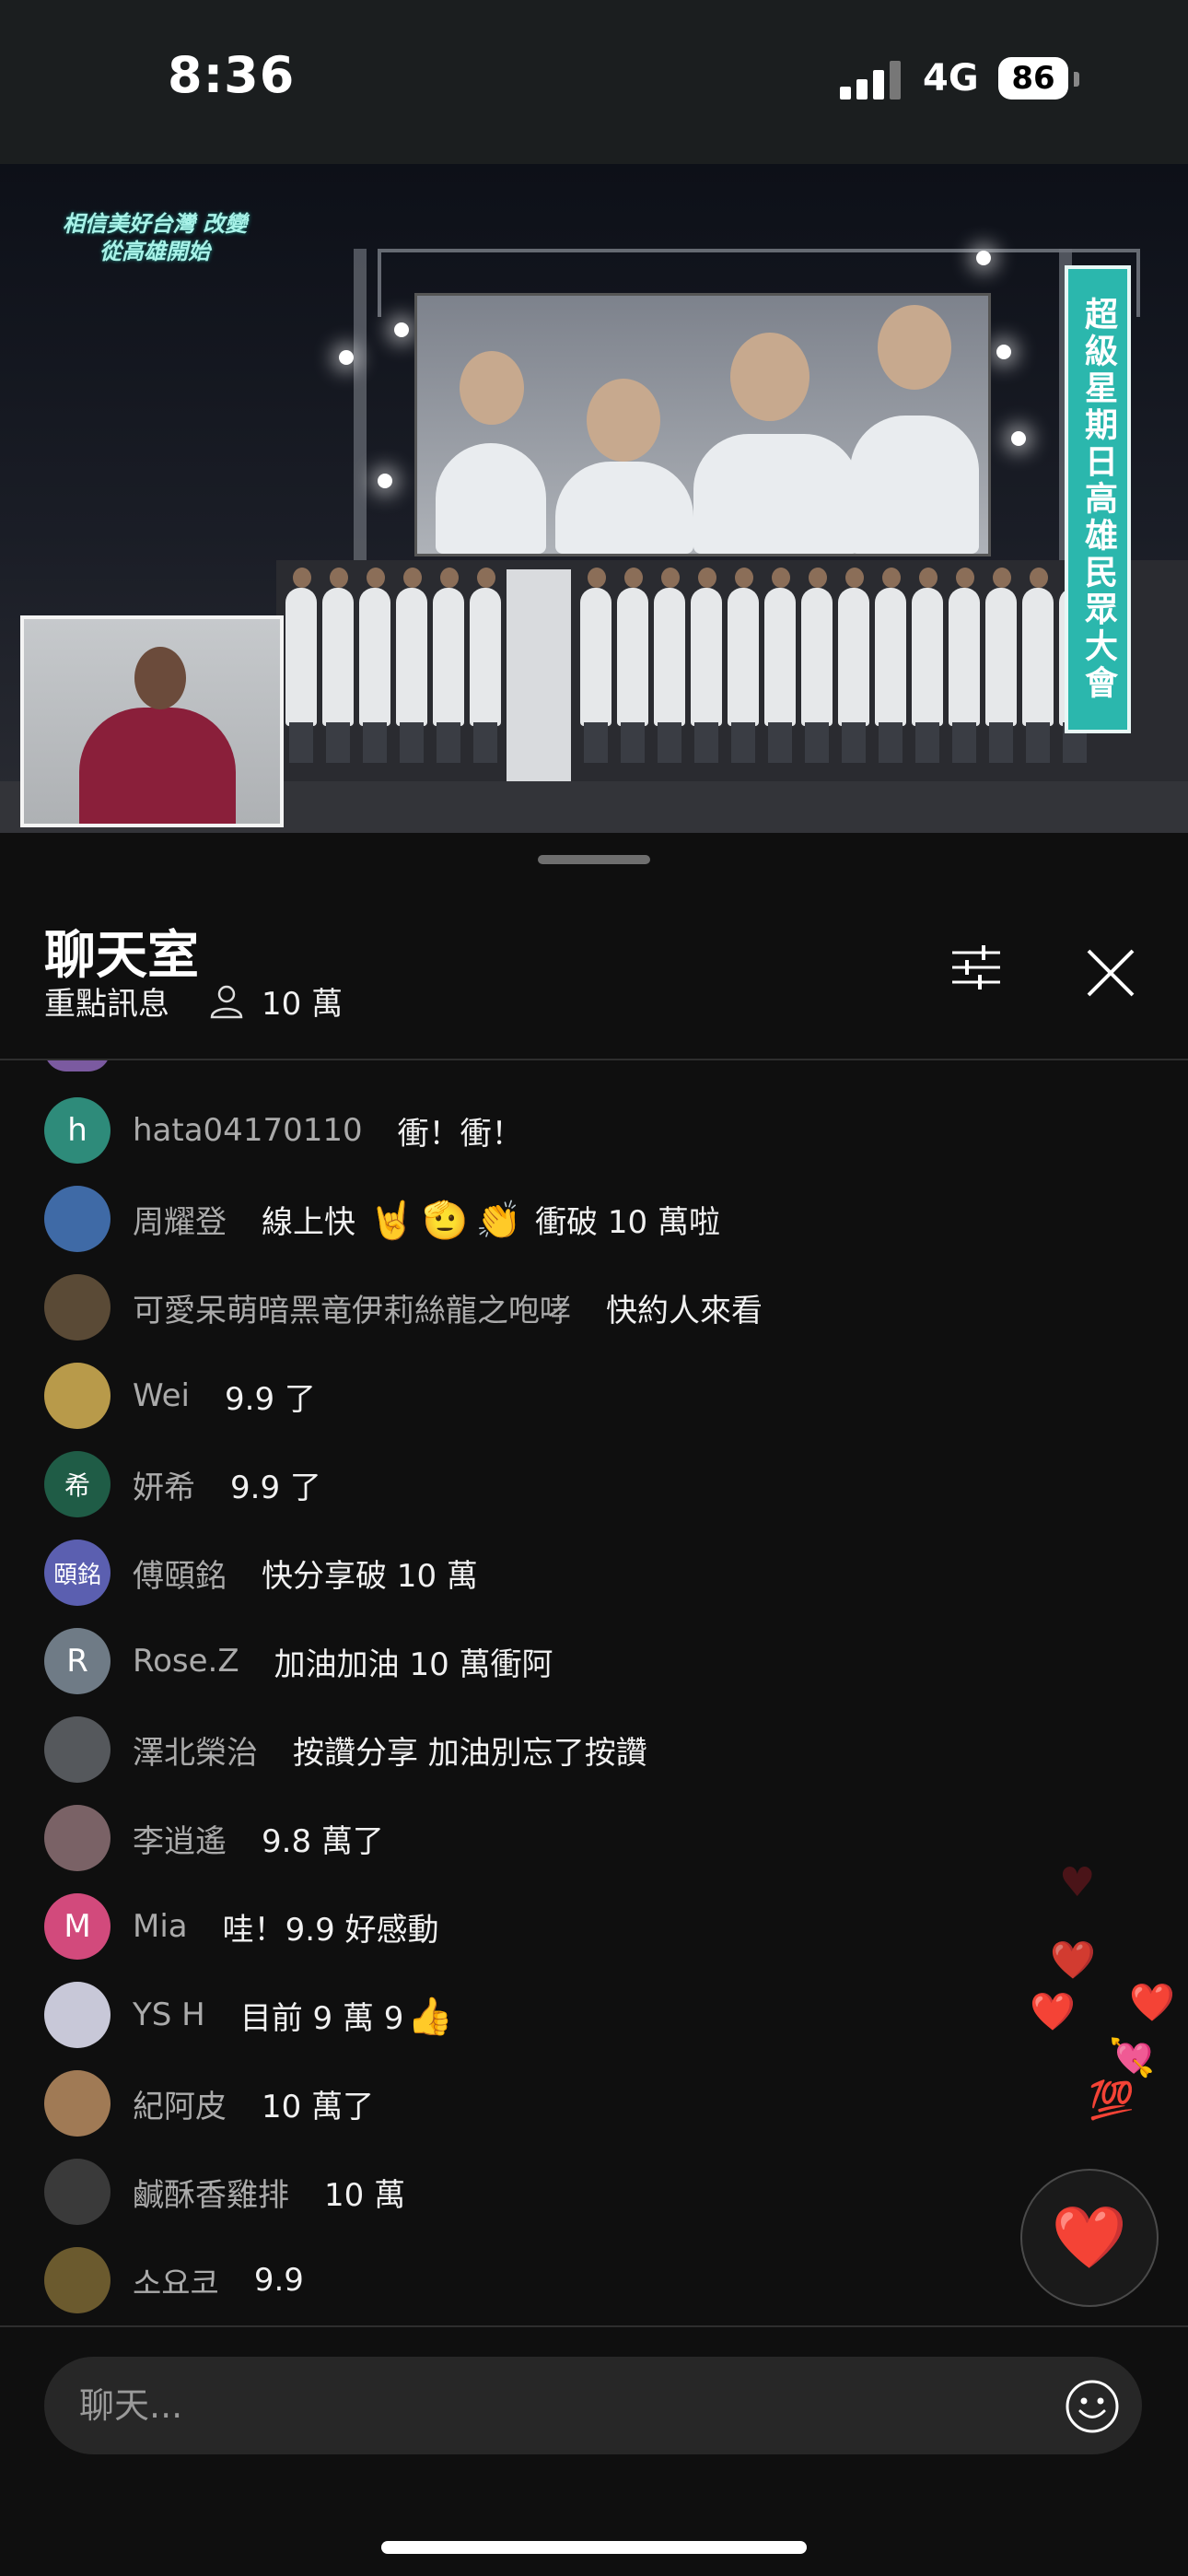 The height and width of the screenshot is (2576, 1188). What do you see at coordinates (106, 1001) in the screenshot?
I see `chat-filter-dropdown: 重點訊息` at bounding box center [106, 1001].